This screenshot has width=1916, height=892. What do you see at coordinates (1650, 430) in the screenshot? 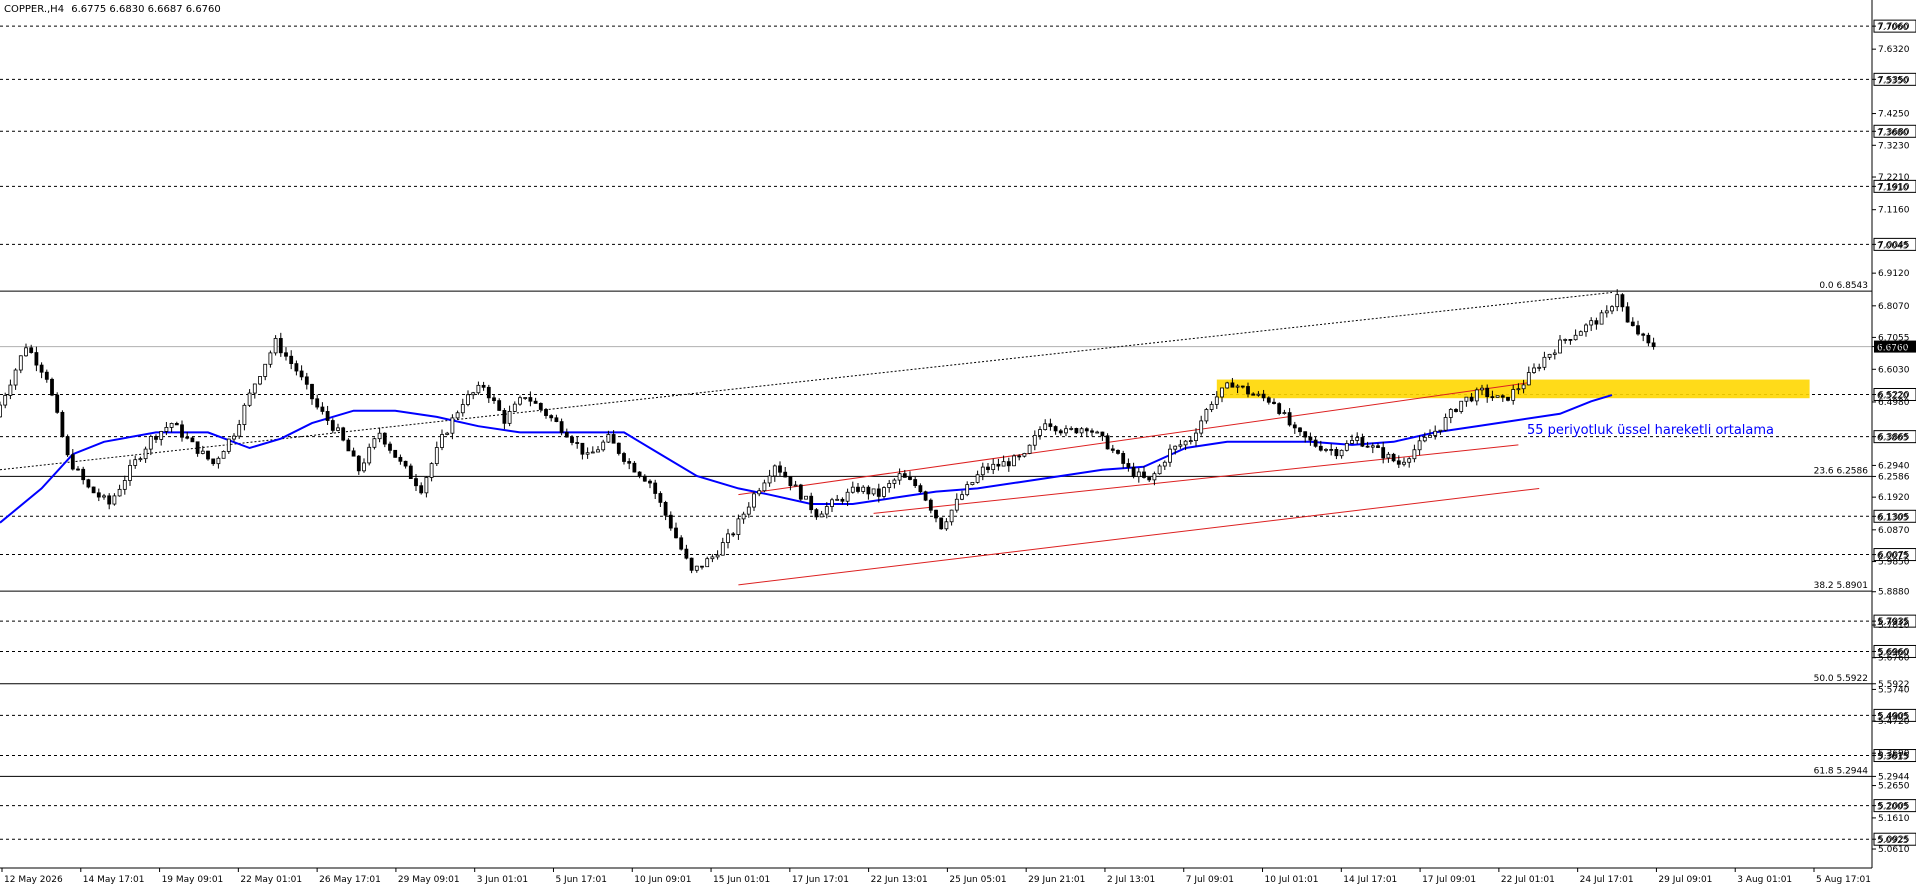
I see `ema-annotation: 55 periyotluk üssel hareketli ortalama` at bounding box center [1650, 430].